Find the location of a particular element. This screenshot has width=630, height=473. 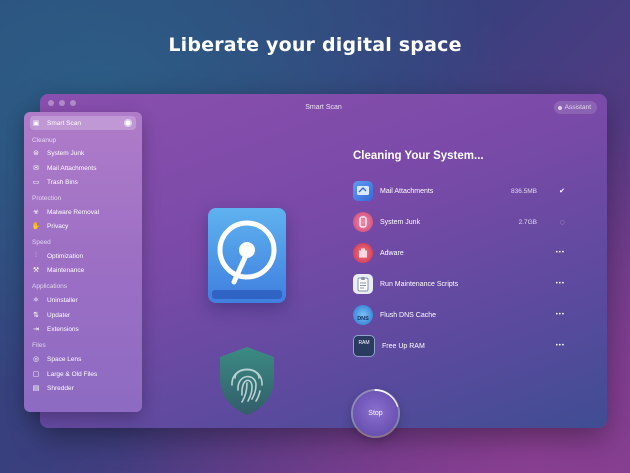

sidebar-item-label: Uninstaller is located at coordinates (62, 300).